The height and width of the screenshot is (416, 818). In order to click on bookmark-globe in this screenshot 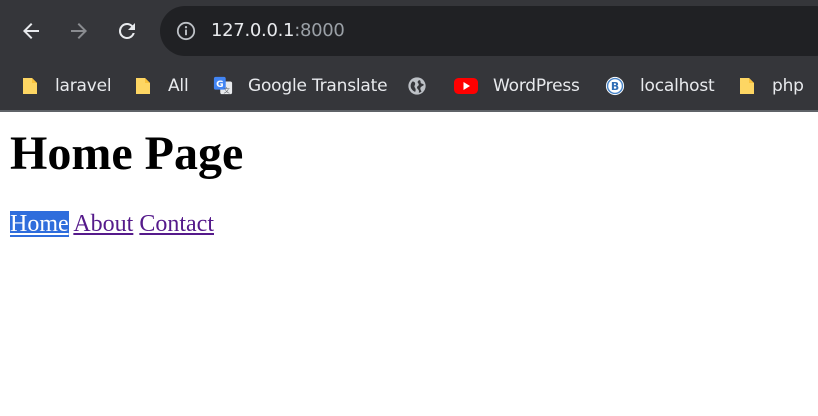, I will do `click(424, 86)`.